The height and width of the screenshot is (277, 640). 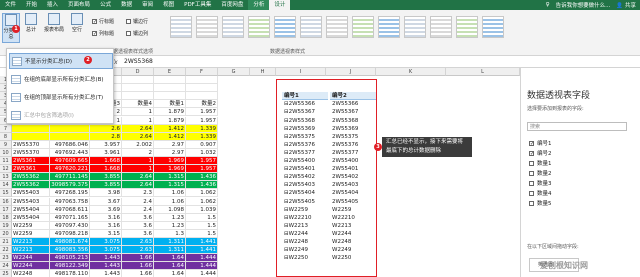 What do you see at coordinates (106, 144) in the screenshot?
I see `cell: 3.957` at bounding box center [106, 144].